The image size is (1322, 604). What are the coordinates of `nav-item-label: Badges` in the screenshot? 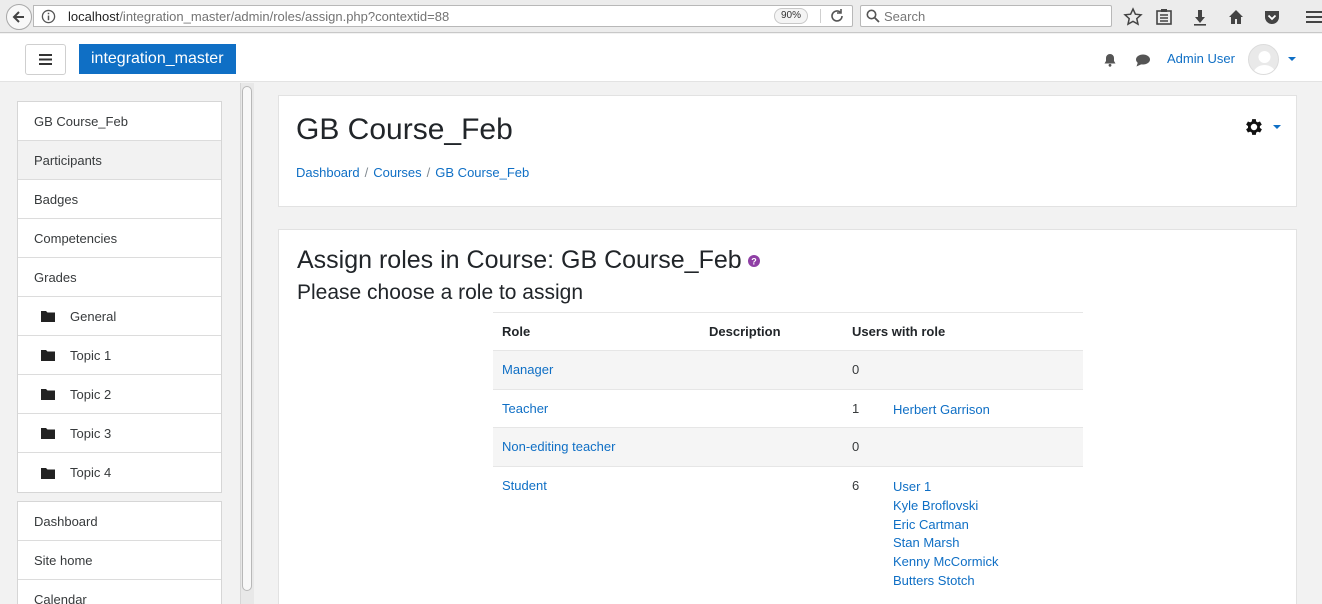 It's located at (56, 199).